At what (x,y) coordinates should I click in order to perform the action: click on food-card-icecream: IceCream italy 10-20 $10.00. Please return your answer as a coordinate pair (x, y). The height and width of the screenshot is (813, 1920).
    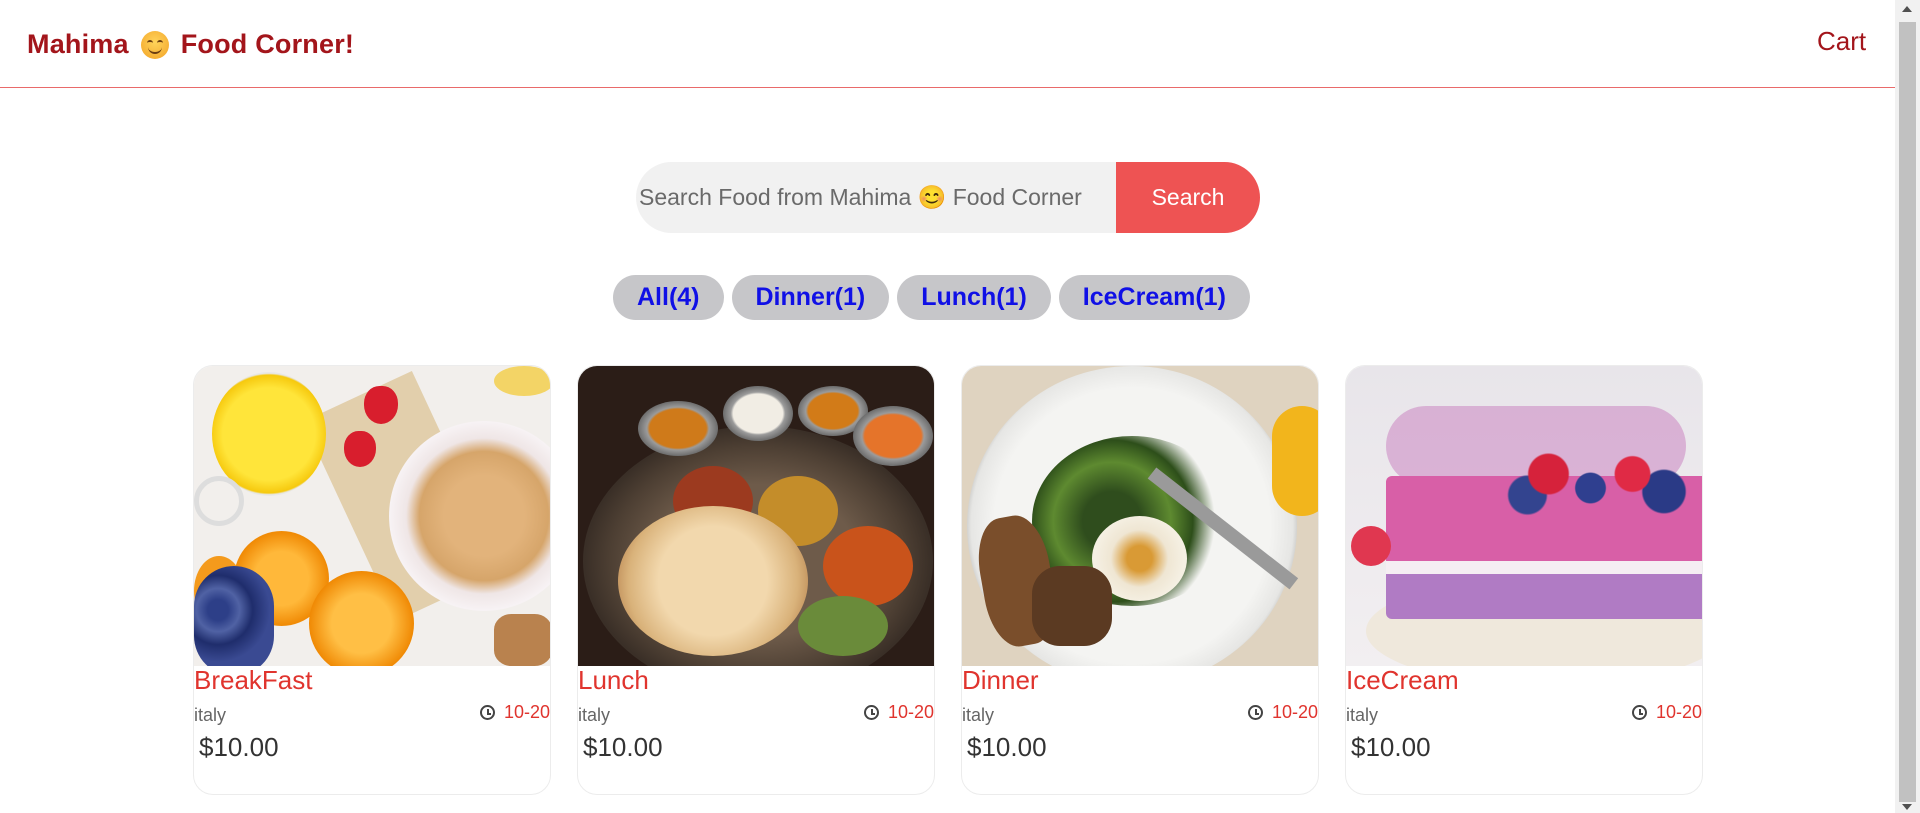
    Looking at the image, I should click on (1524, 580).